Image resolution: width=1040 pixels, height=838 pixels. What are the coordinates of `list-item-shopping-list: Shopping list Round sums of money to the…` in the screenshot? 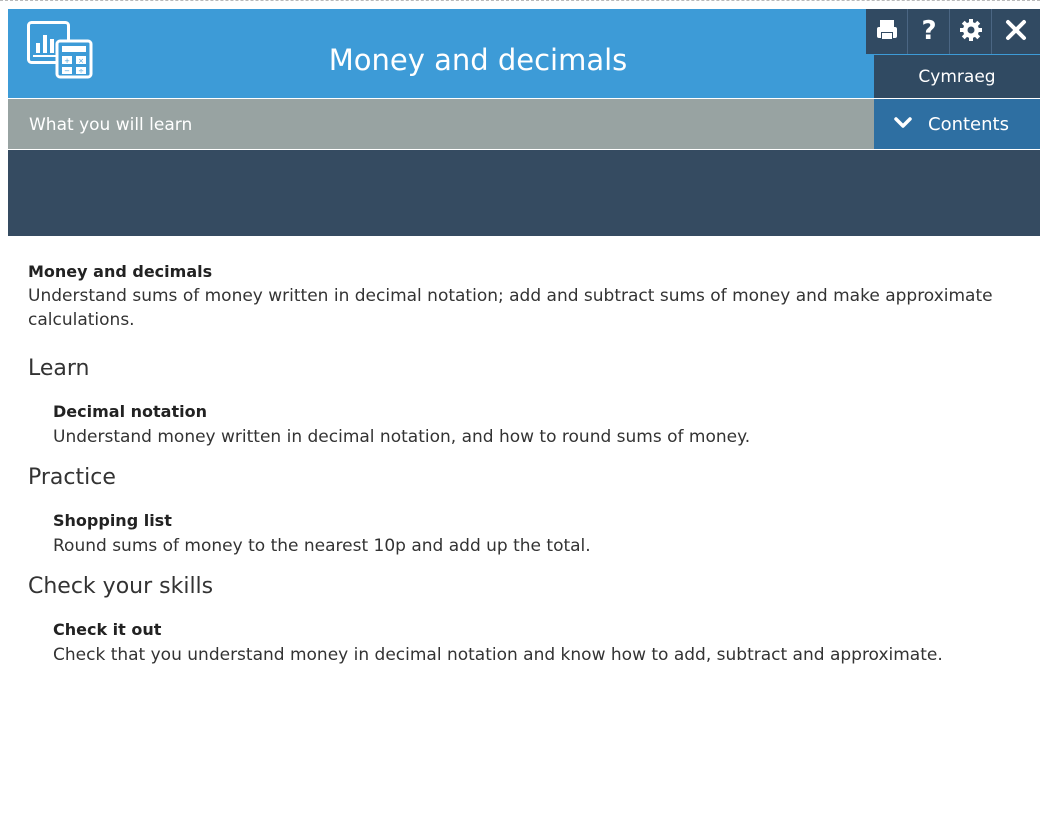 It's located at (546, 534).